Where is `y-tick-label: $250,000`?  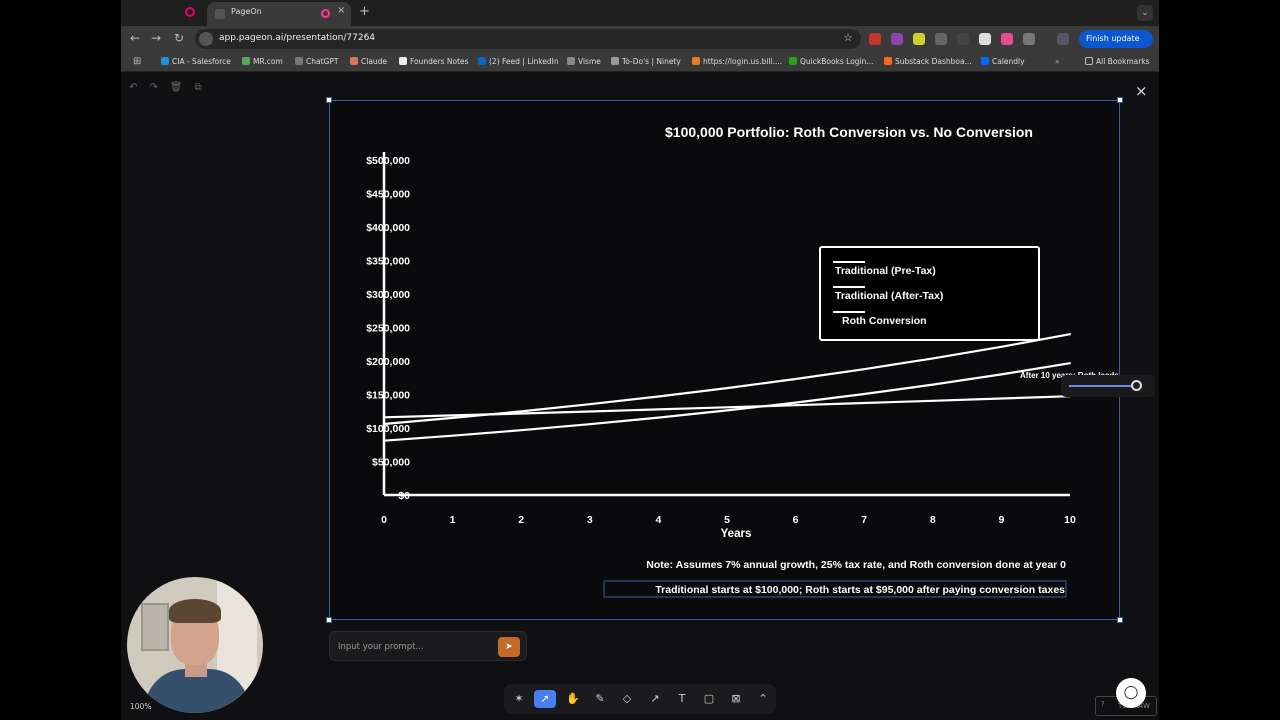 y-tick-label: $250,000 is located at coordinates (388, 329).